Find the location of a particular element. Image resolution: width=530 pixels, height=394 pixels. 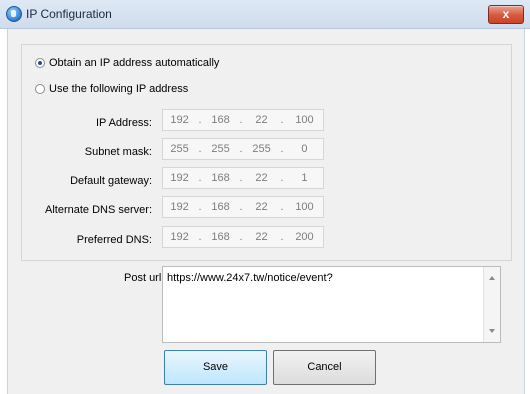

radio-manual-ip: Use the following IP address is located at coordinates (111, 89).